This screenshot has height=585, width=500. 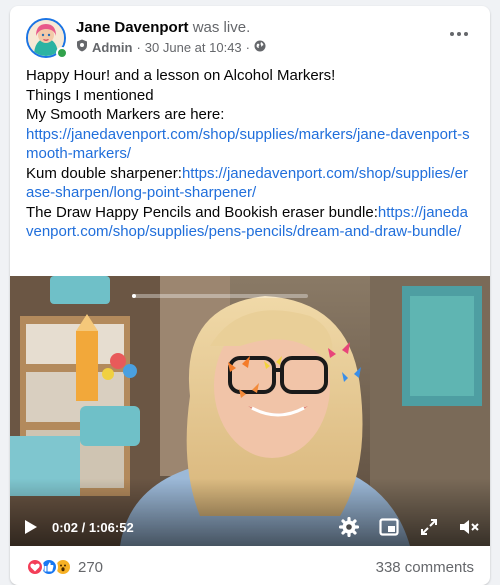 What do you see at coordinates (90, 567) in the screenshot?
I see `reaction-count: 270` at bounding box center [90, 567].